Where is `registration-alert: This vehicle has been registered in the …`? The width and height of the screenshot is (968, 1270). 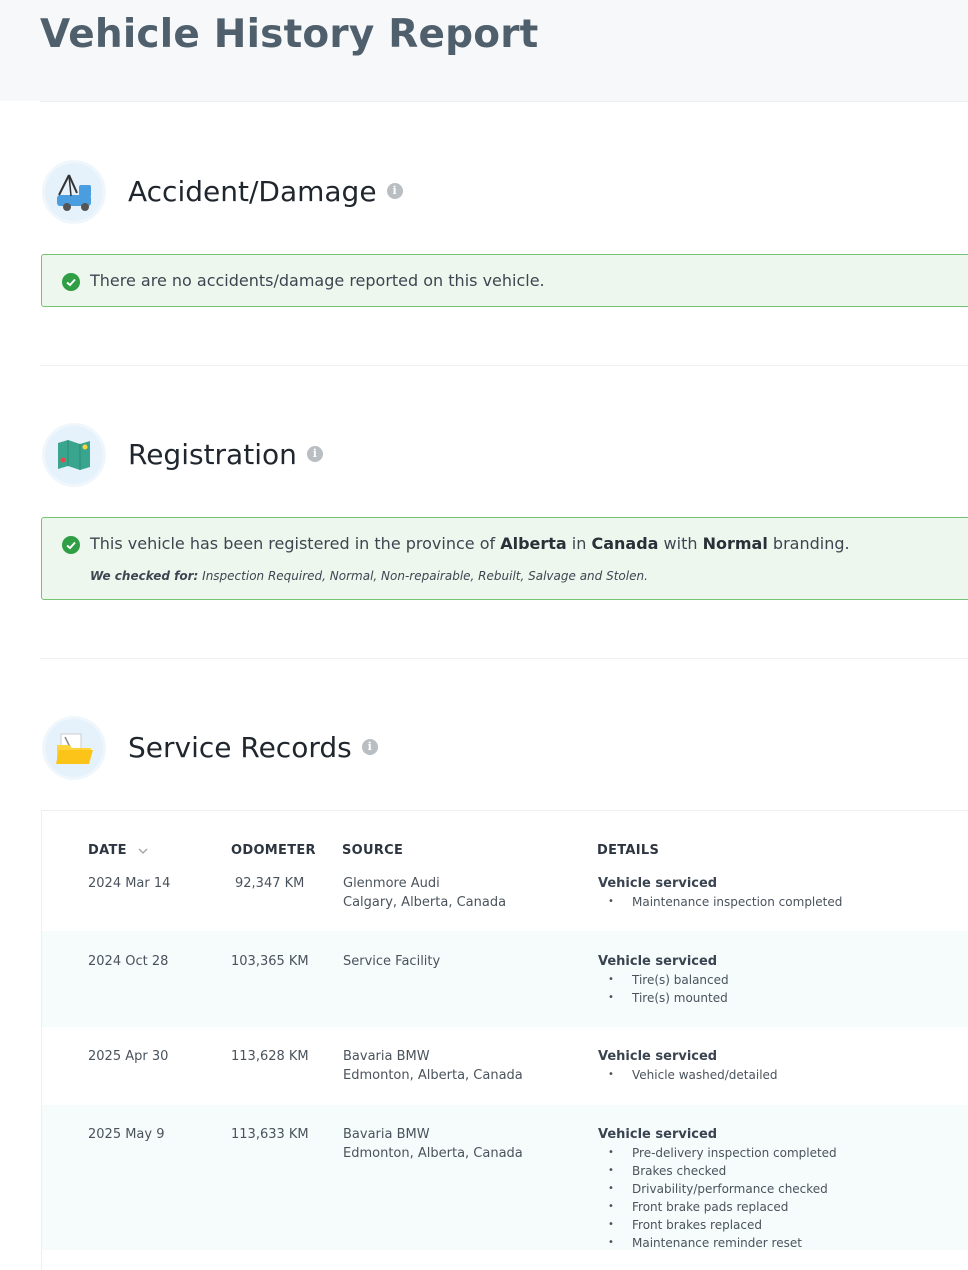
registration-alert: This vehicle has been registered in the … is located at coordinates (504, 558).